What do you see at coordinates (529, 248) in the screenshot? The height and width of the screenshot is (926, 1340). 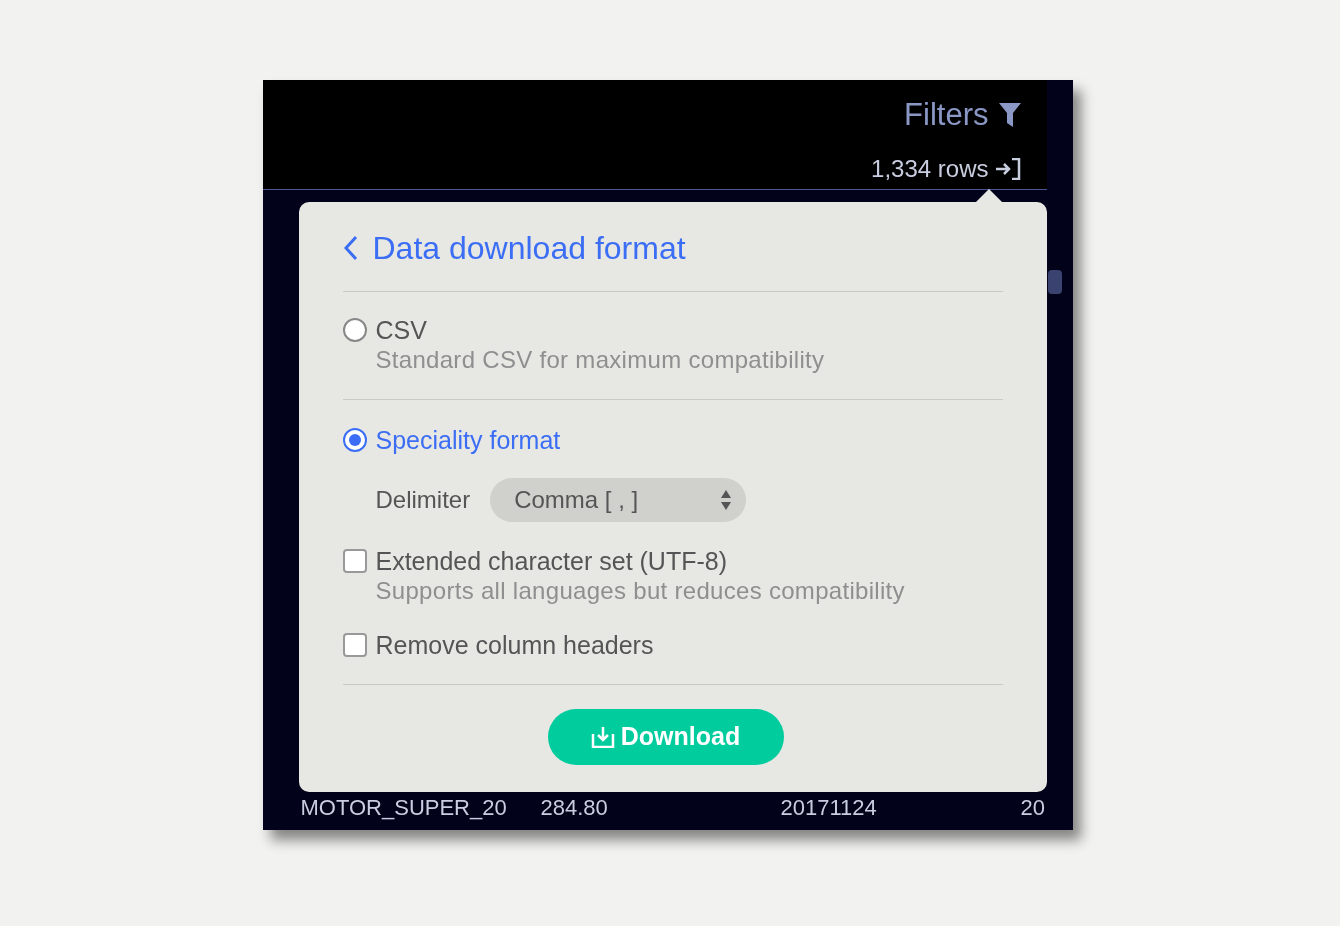 I see `dialog-title: Data download format` at bounding box center [529, 248].